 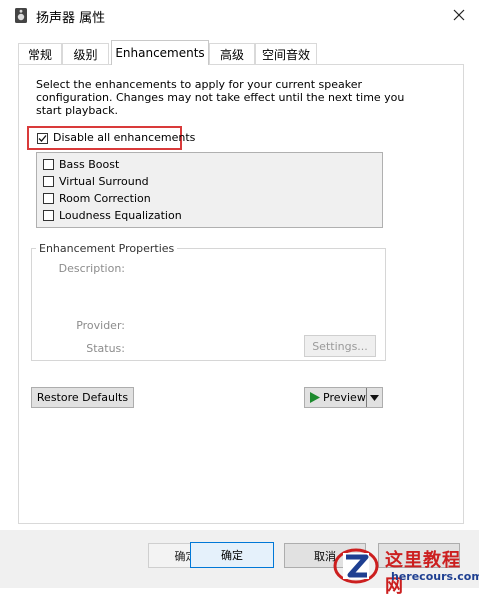 I want to click on watermark-logo-icon, so click(x=356, y=565).